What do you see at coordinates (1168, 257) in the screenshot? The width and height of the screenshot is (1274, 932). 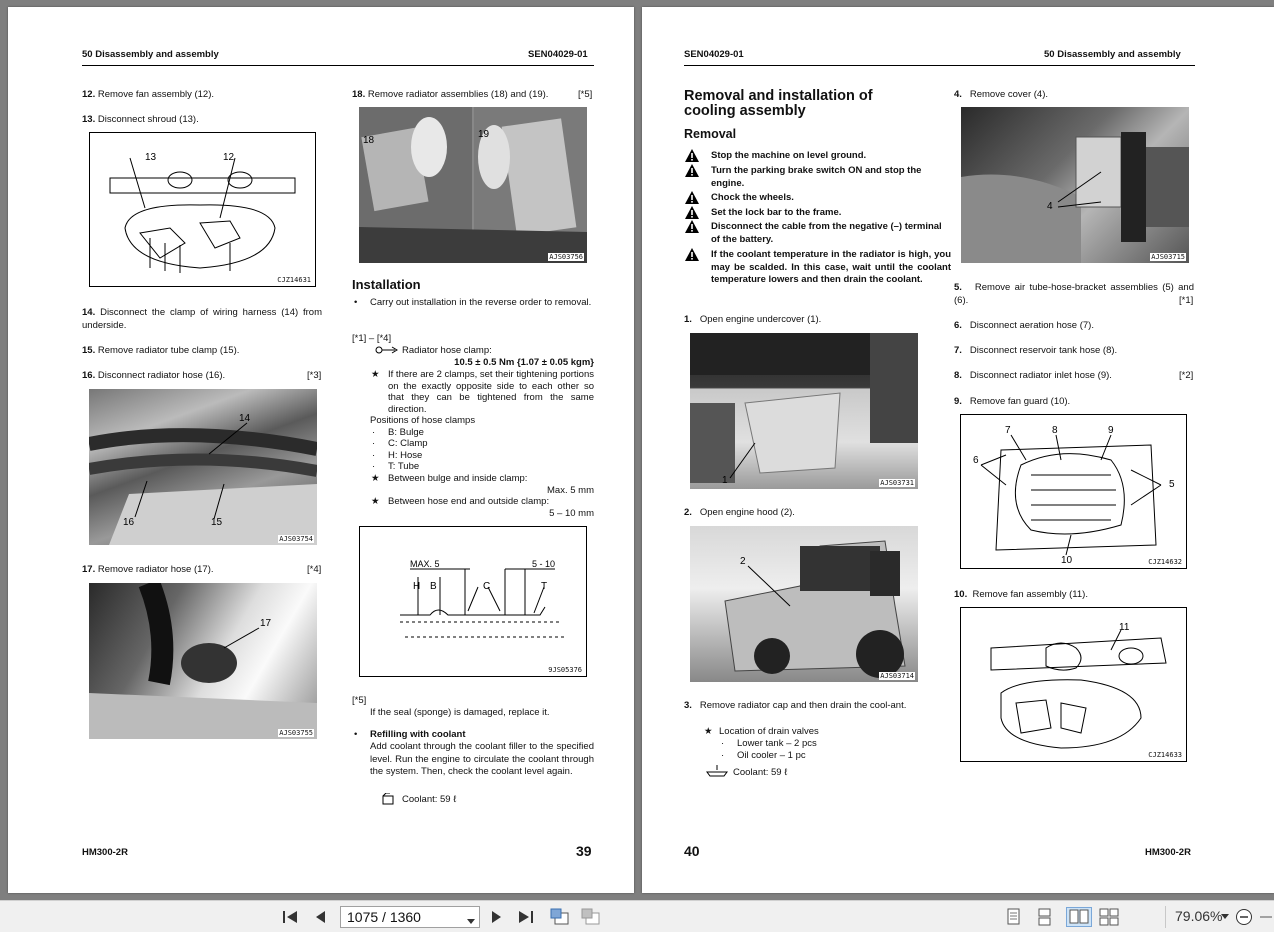 I see `figure-code: AJS03715` at bounding box center [1168, 257].